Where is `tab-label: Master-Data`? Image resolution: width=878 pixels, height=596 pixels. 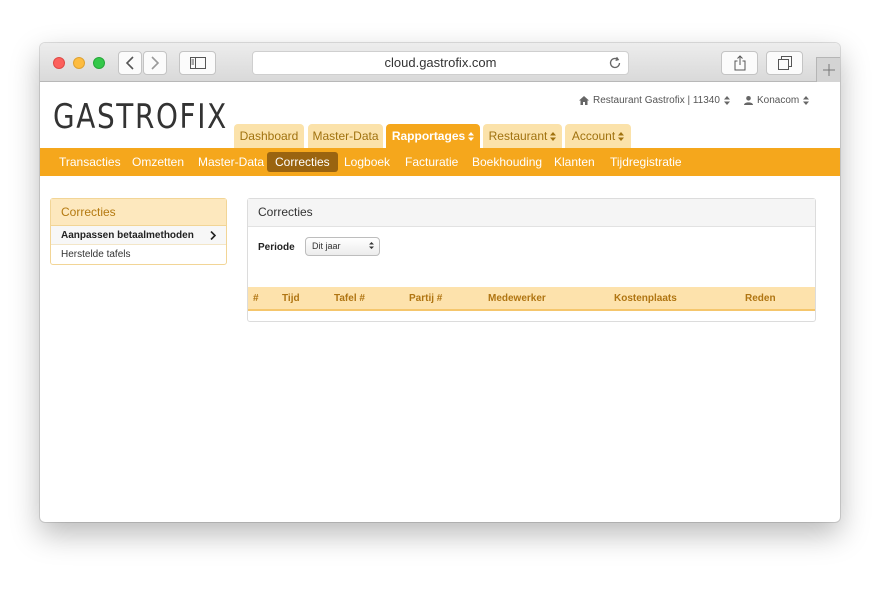
tab-label: Master-Data is located at coordinates (345, 136).